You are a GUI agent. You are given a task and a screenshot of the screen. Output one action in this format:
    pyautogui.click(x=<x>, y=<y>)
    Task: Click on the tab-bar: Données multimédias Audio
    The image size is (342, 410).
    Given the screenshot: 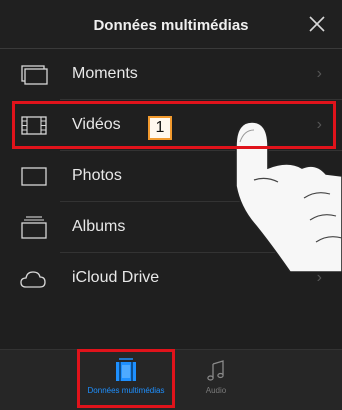 What is the action you would take?
    pyautogui.click(x=171, y=379)
    